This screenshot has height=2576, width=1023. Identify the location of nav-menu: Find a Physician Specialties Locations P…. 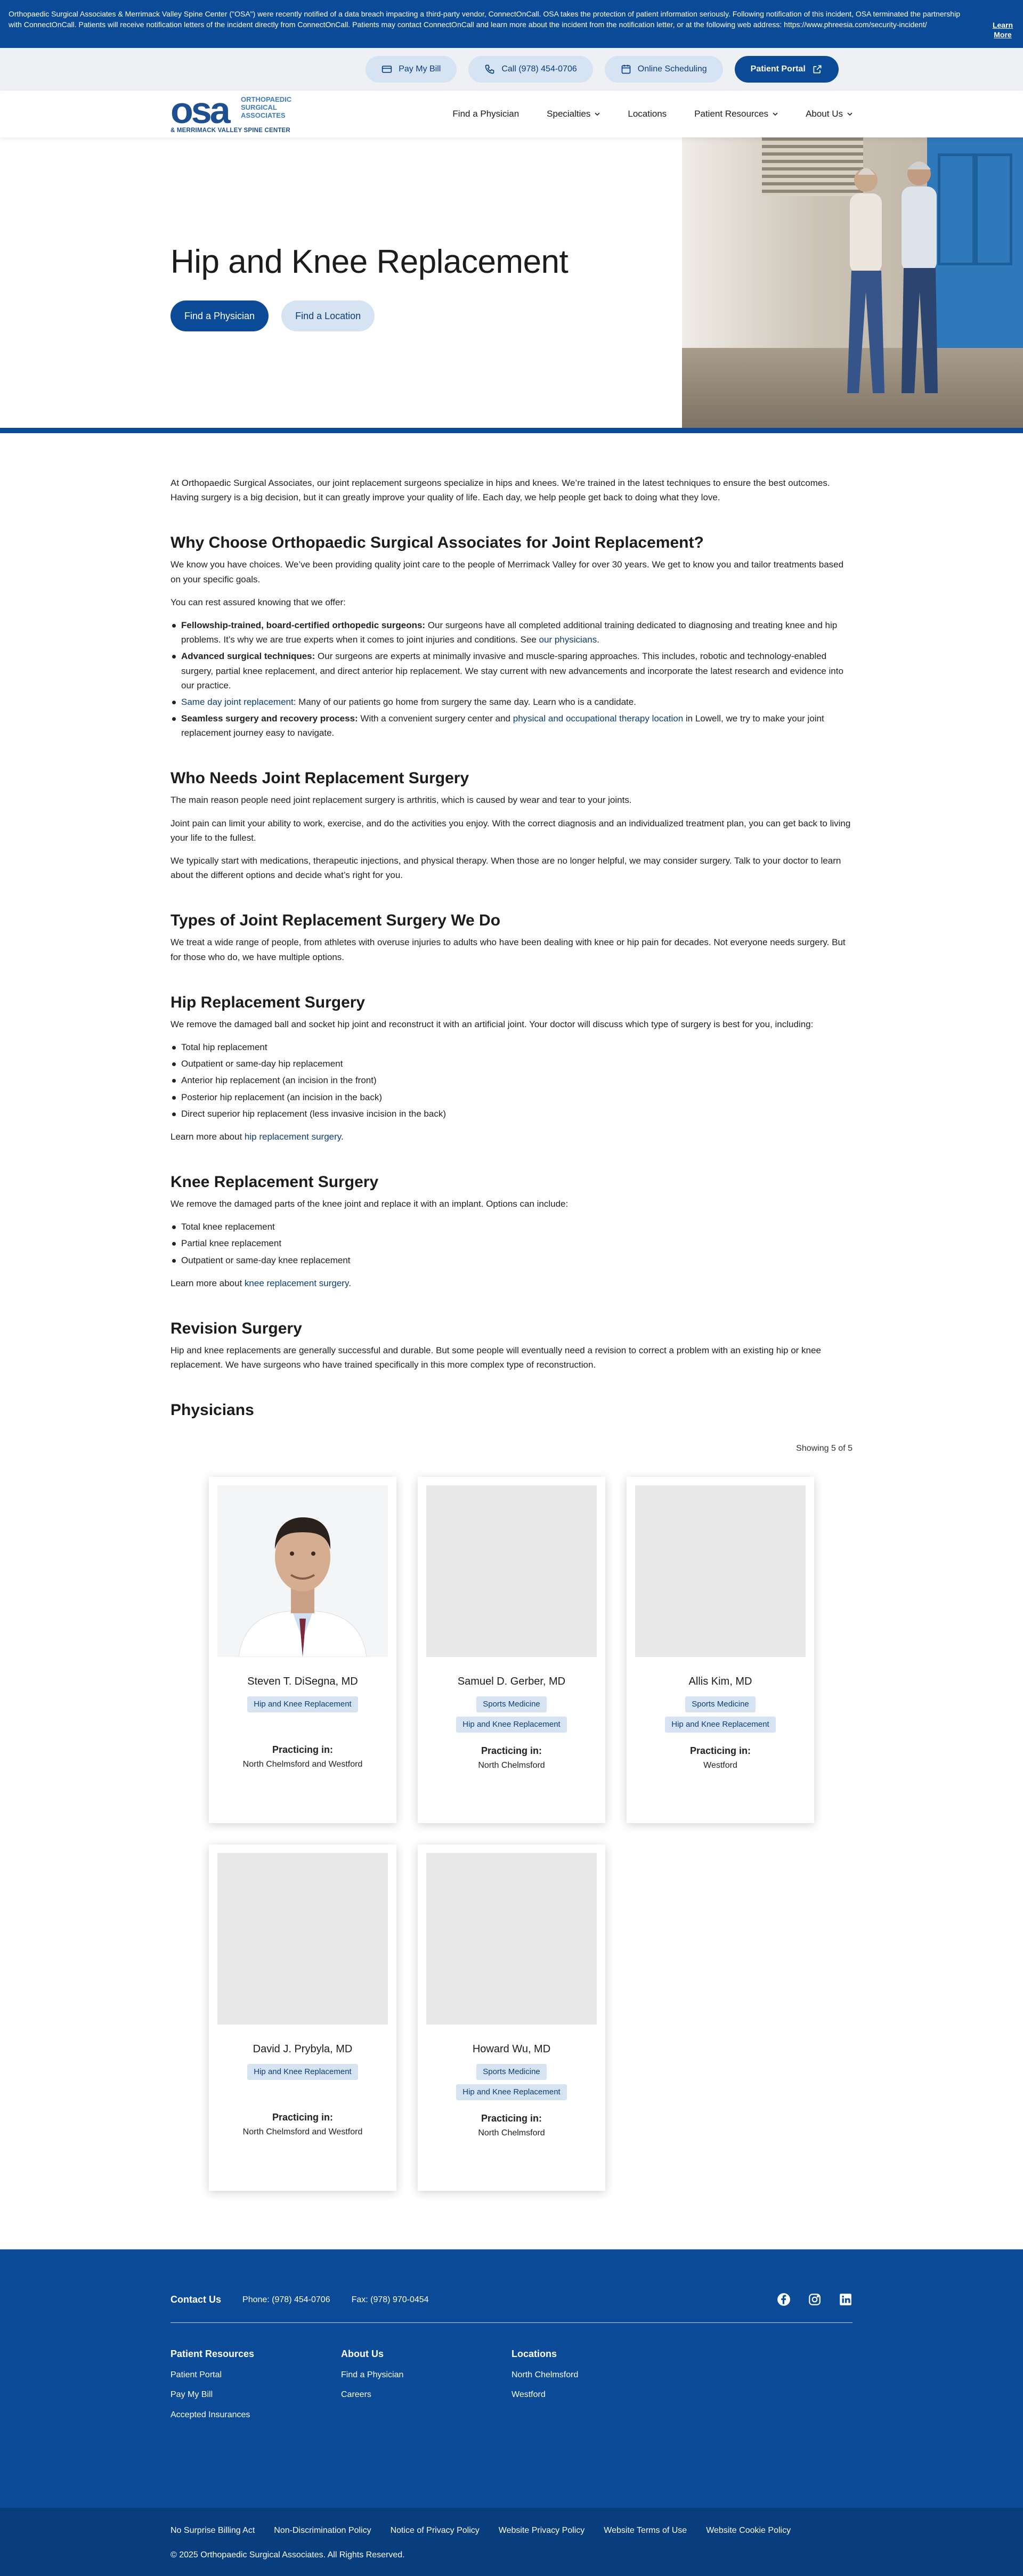
(652, 114).